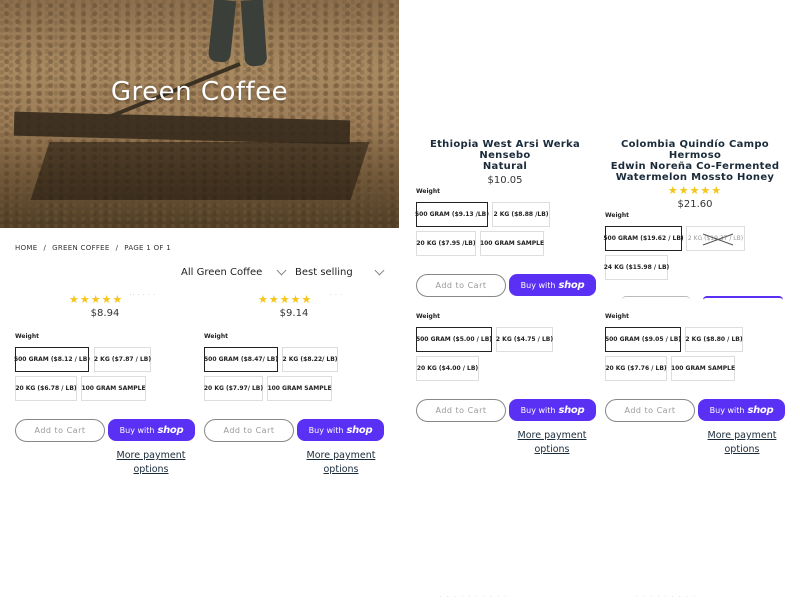  I want to click on partial-review-count: ·· · · · ·, so click(143, 295).